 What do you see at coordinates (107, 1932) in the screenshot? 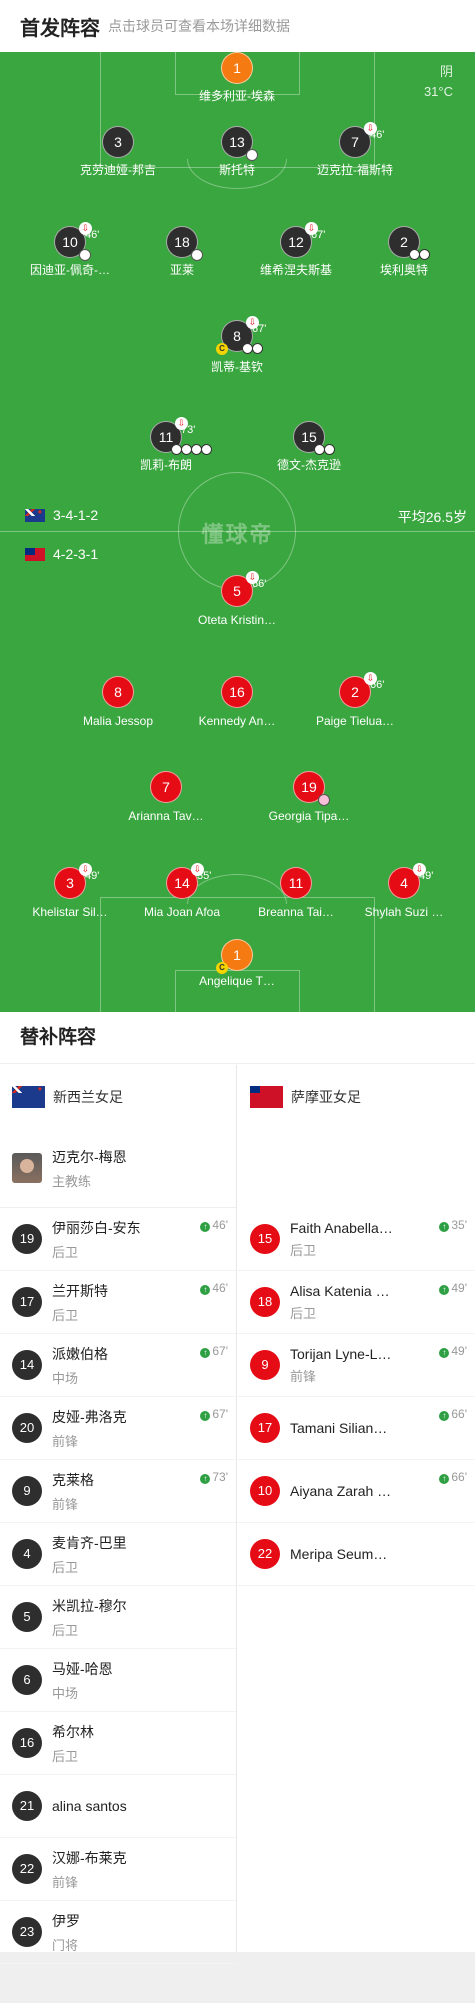
I see `substitute-info: 伊罗 门将` at bounding box center [107, 1932].